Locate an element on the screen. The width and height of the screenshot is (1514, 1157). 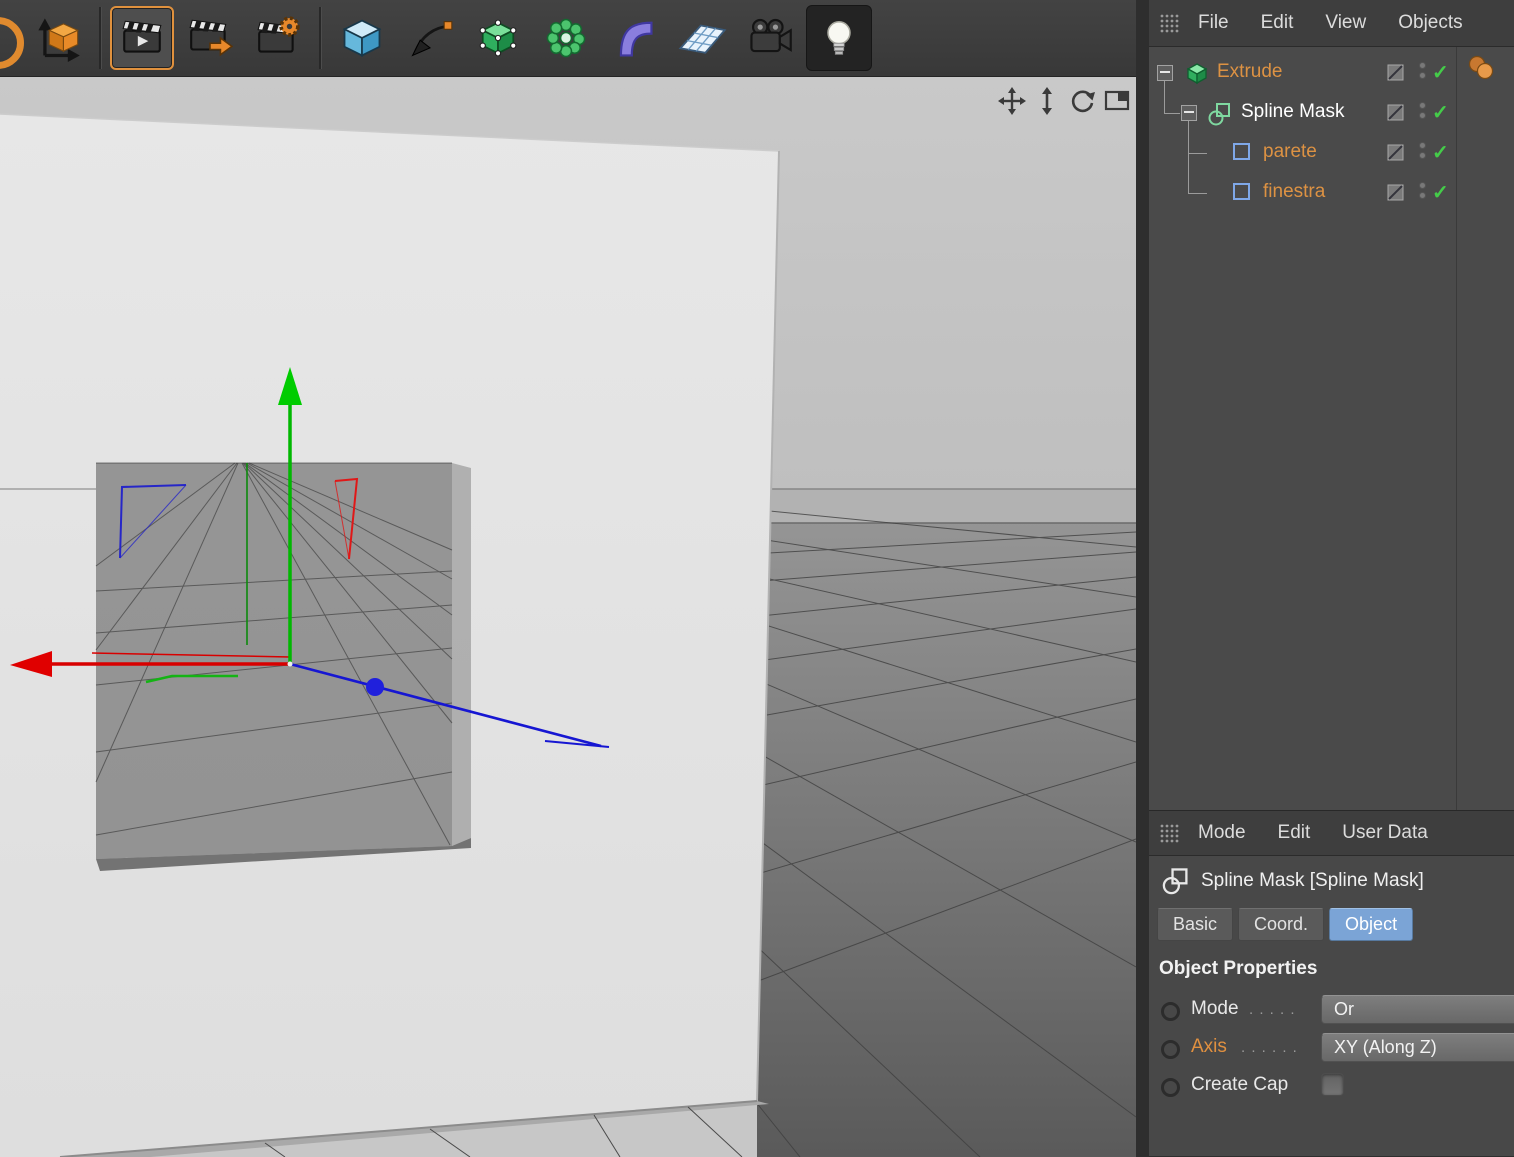
axis-dropdown: XY (Along Z) is located at coordinates (1417, 1047).